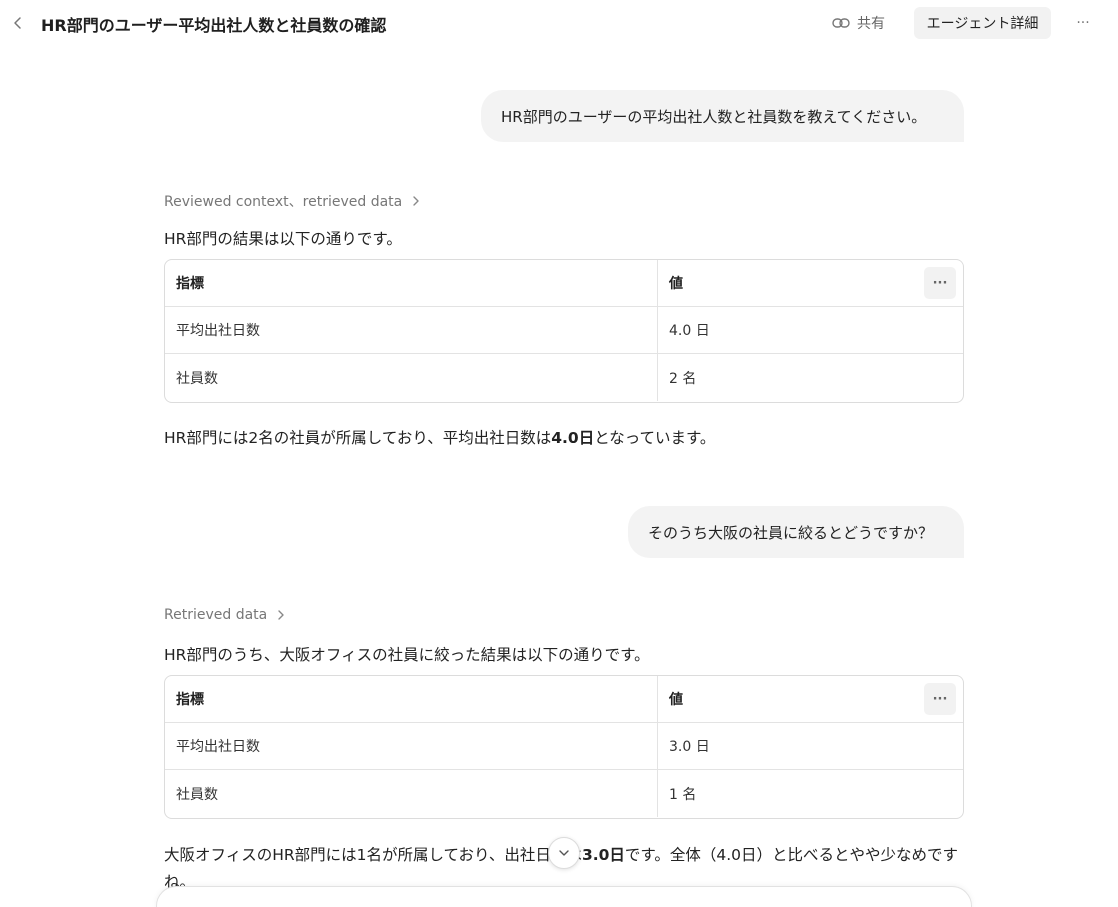 The width and height of the screenshot is (1118, 907). What do you see at coordinates (283, 239) in the screenshot?
I see `assistant-intro: HR部門の結果は以下の通りです。` at bounding box center [283, 239].